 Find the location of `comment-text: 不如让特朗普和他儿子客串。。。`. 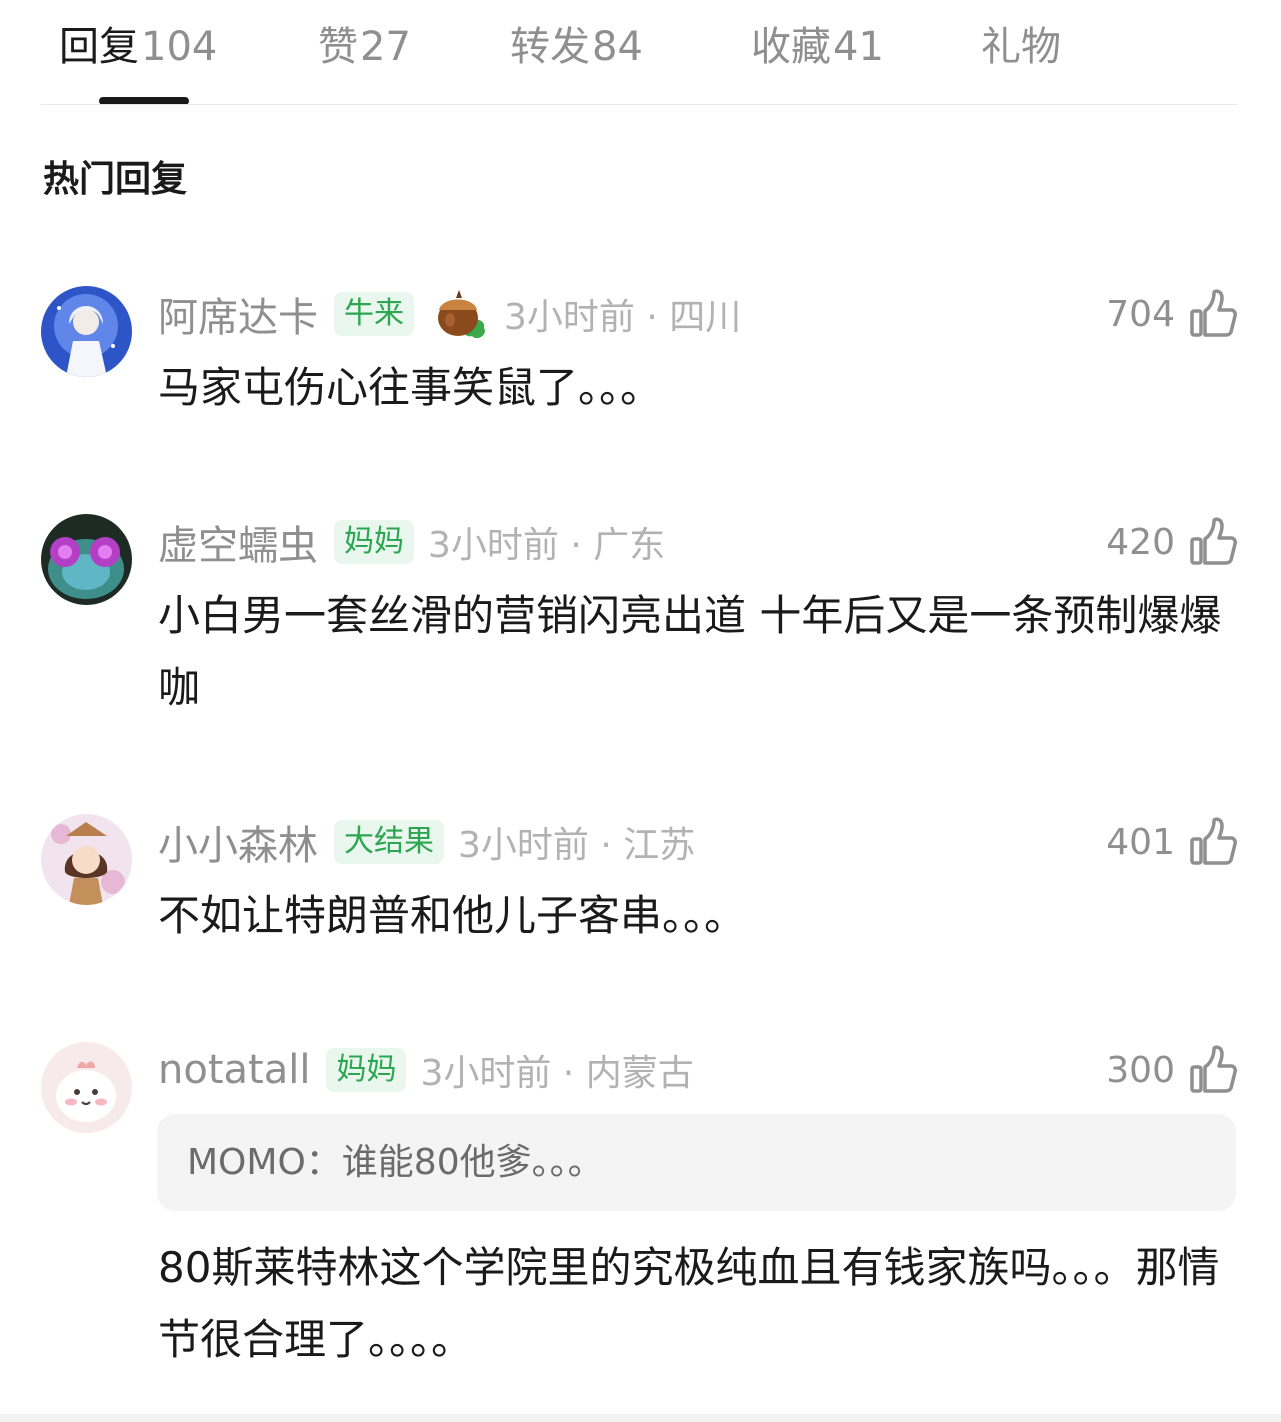

comment-text: 不如让特朗普和他儿子客串。。。 is located at coordinates (452, 915).